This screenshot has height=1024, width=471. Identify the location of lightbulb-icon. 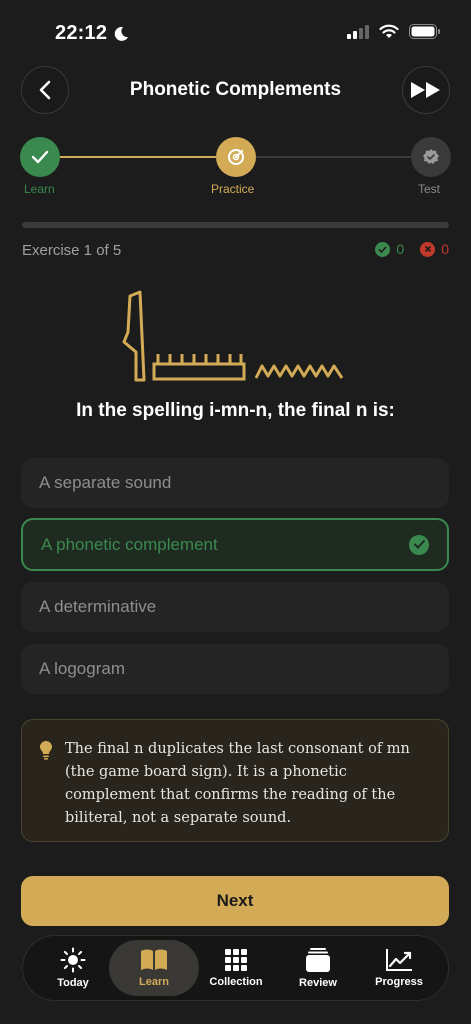
(46, 750).